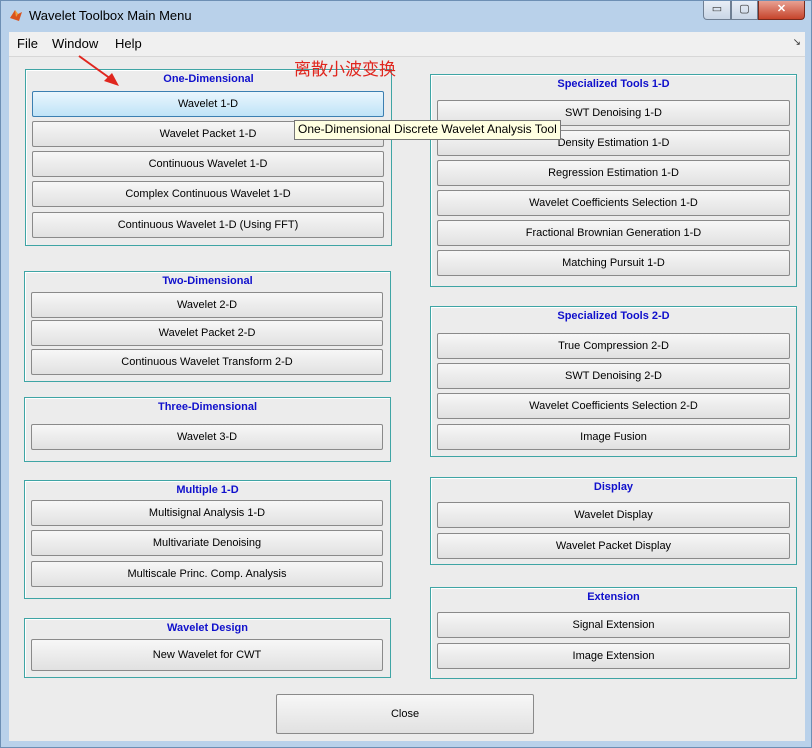 The height and width of the screenshot is (748, 812). Describe the element at coordinates (613, 263) in the screenshot. I see `matching-pursuit-1d-button: Matching Pursuit 1-D` at that location.